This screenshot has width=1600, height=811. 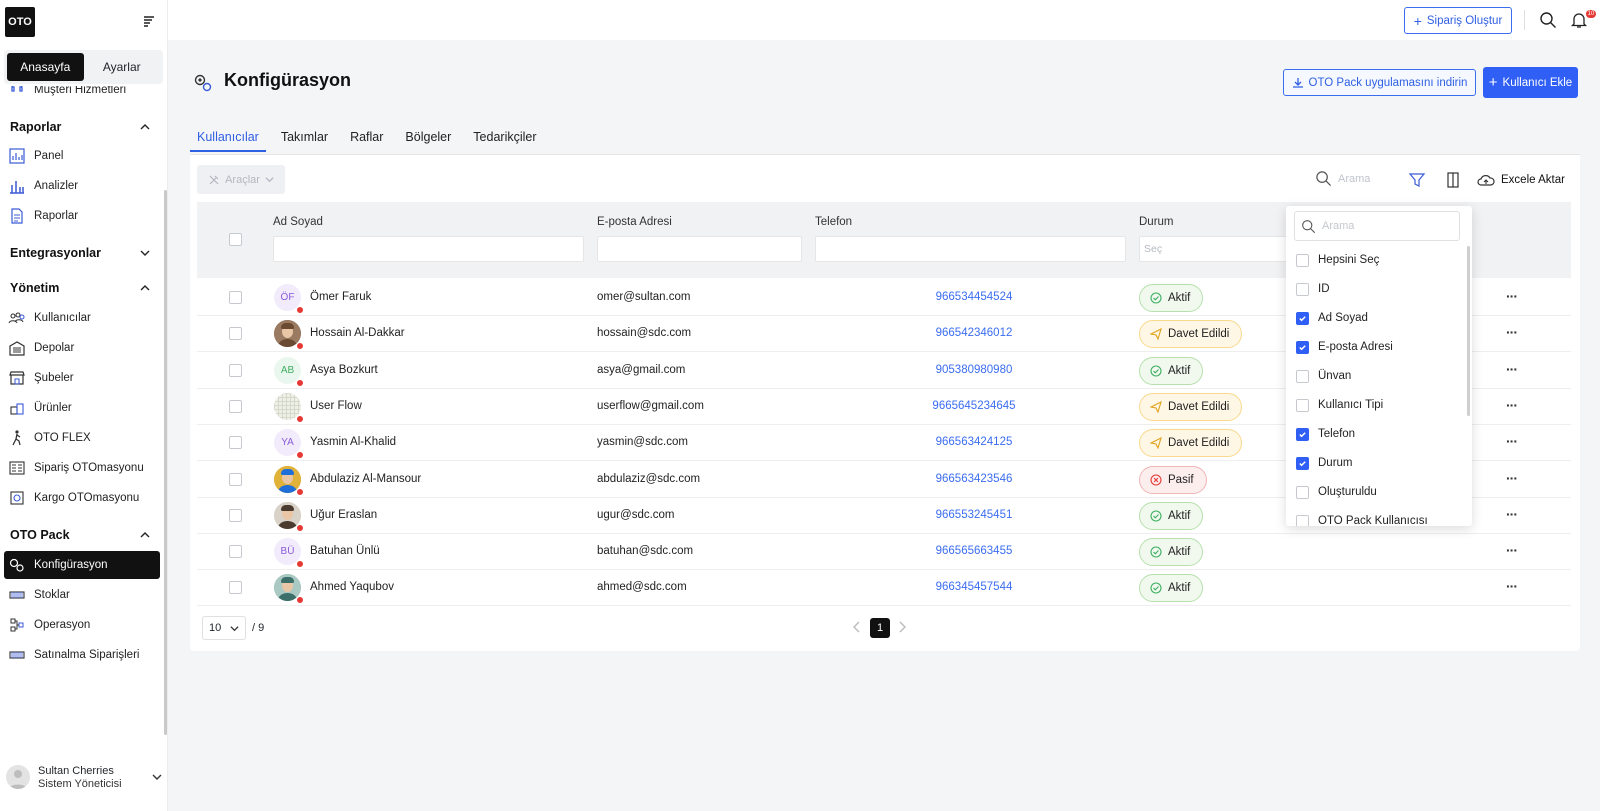 I want to click on create-order-button: + Sipariş Oluştur, so click(x=1458, y=20).